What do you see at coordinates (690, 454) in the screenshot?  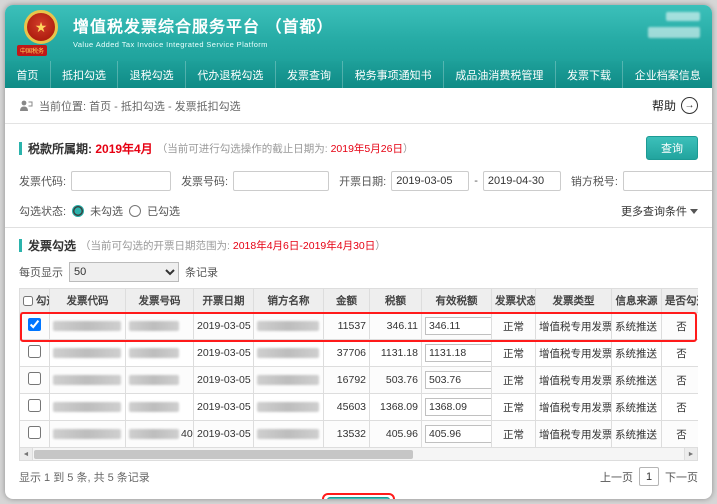 I see `scroll-right-icon: ►` at bounding box center [690, 454].